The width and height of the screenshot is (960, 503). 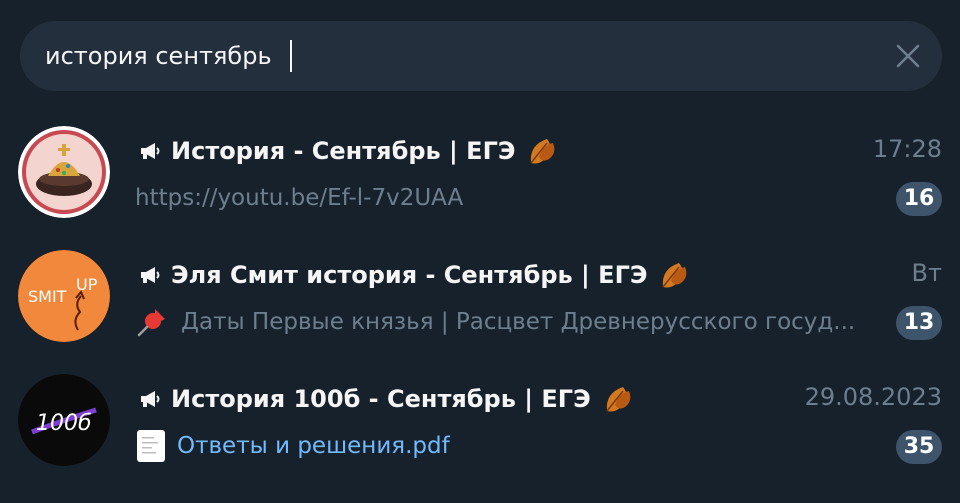 What do you see at coordinates (409, 275) in the screenshot?
I see `chat-title: Эля Смит история - Сентябрь | ЕГЭ` at bounding box center [409, 275].